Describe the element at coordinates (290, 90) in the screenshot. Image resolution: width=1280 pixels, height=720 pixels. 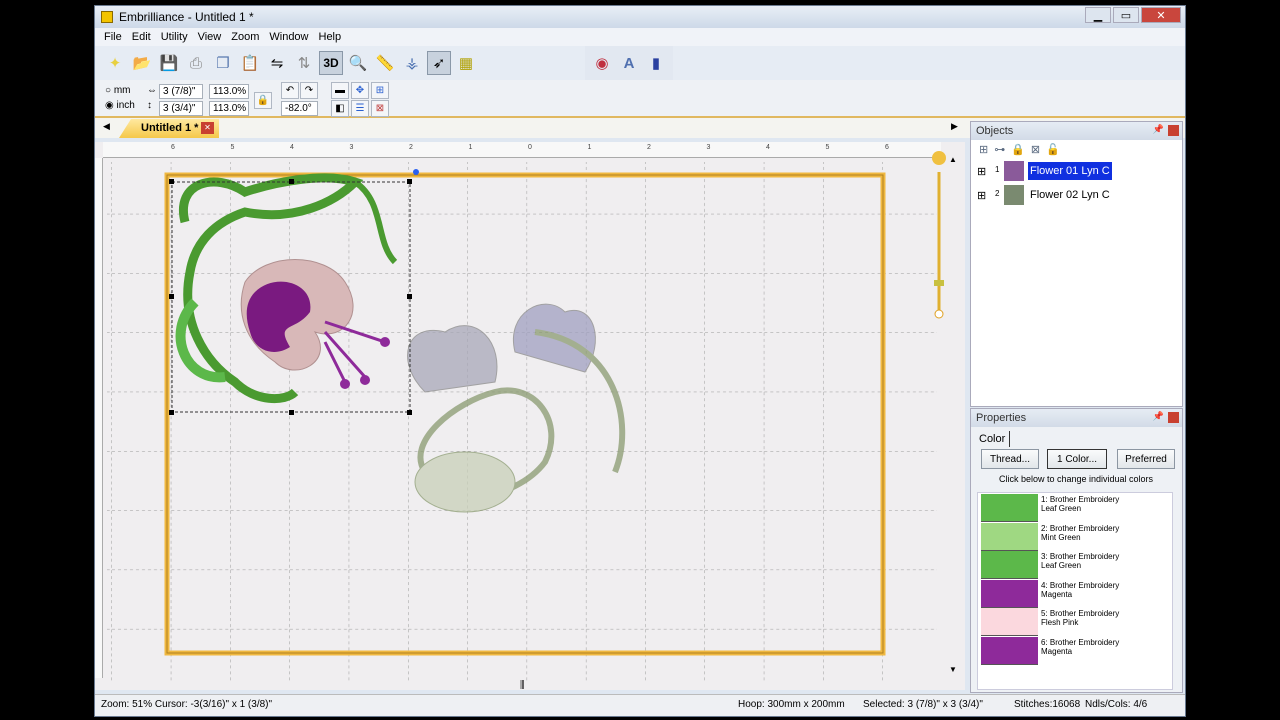
I see `rotate-left-icon: ↶` at that location.